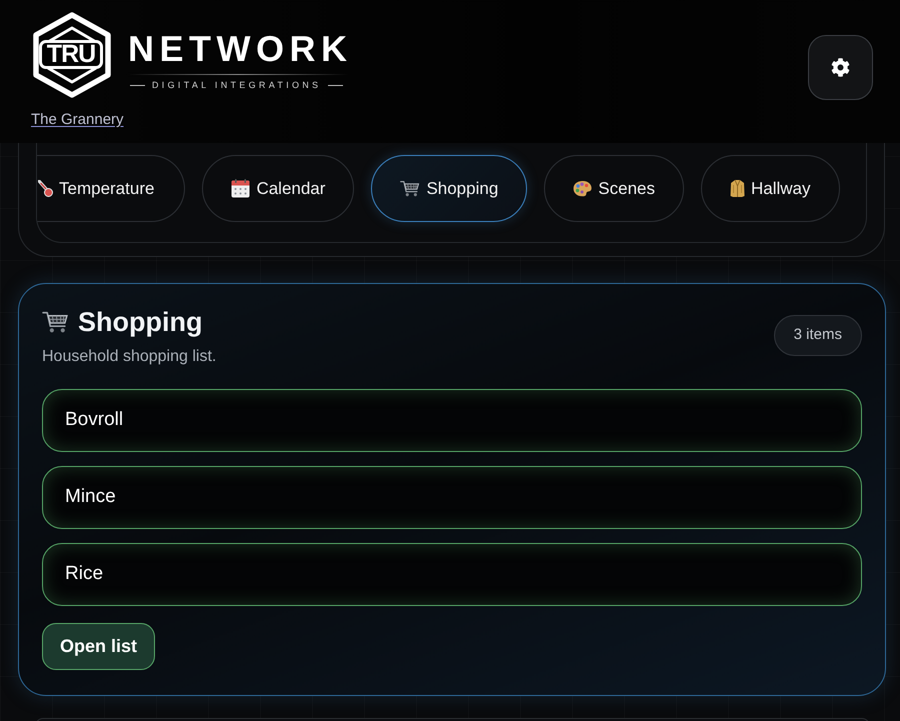 This screenshot has width=900, height=721. What do you see at coordinates (99, 646) in the screenshot?
I see `open-list-button: Open list` at bounding box center [99, 646].